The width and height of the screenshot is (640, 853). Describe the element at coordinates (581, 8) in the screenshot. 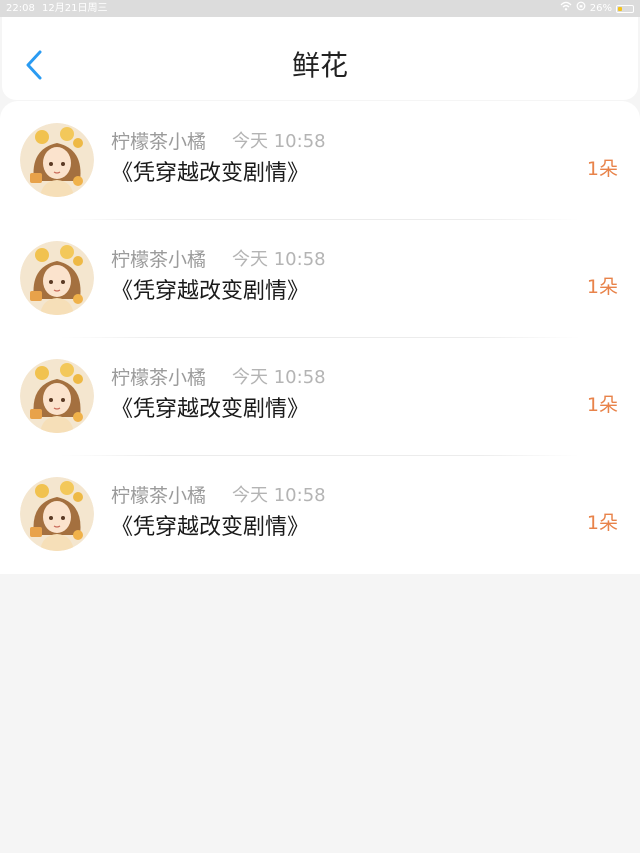

I see `rotation-lock-icon` at that location.